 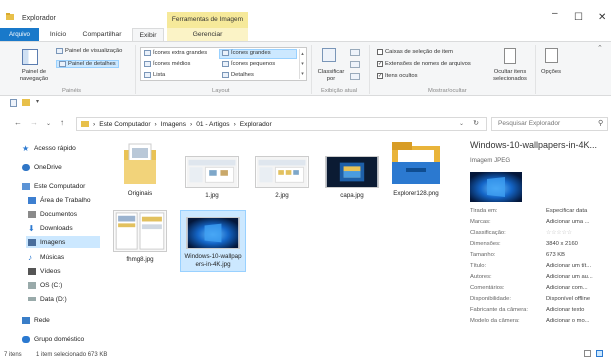 I want to click on details-pane-button: Painel de detalhes, so click(x=87, y=64).